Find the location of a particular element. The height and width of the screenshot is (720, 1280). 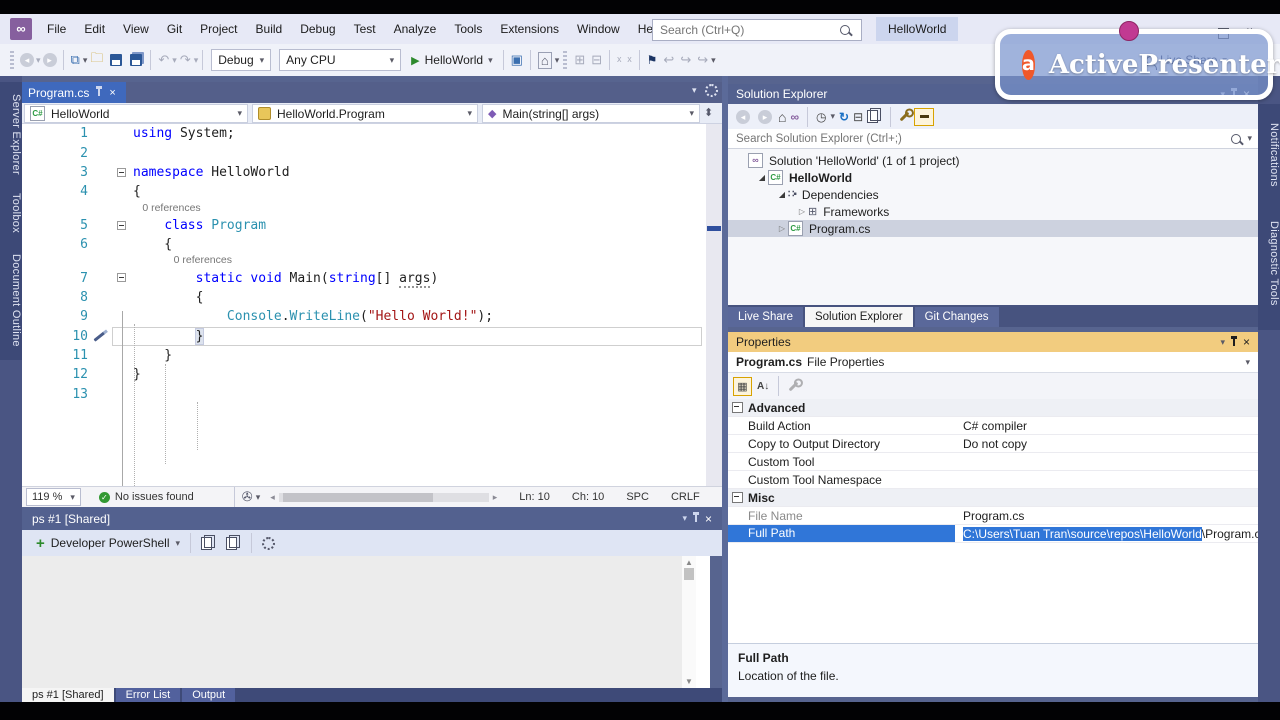

property-category-advanced: Advanced is located at coordinates (993, 408).